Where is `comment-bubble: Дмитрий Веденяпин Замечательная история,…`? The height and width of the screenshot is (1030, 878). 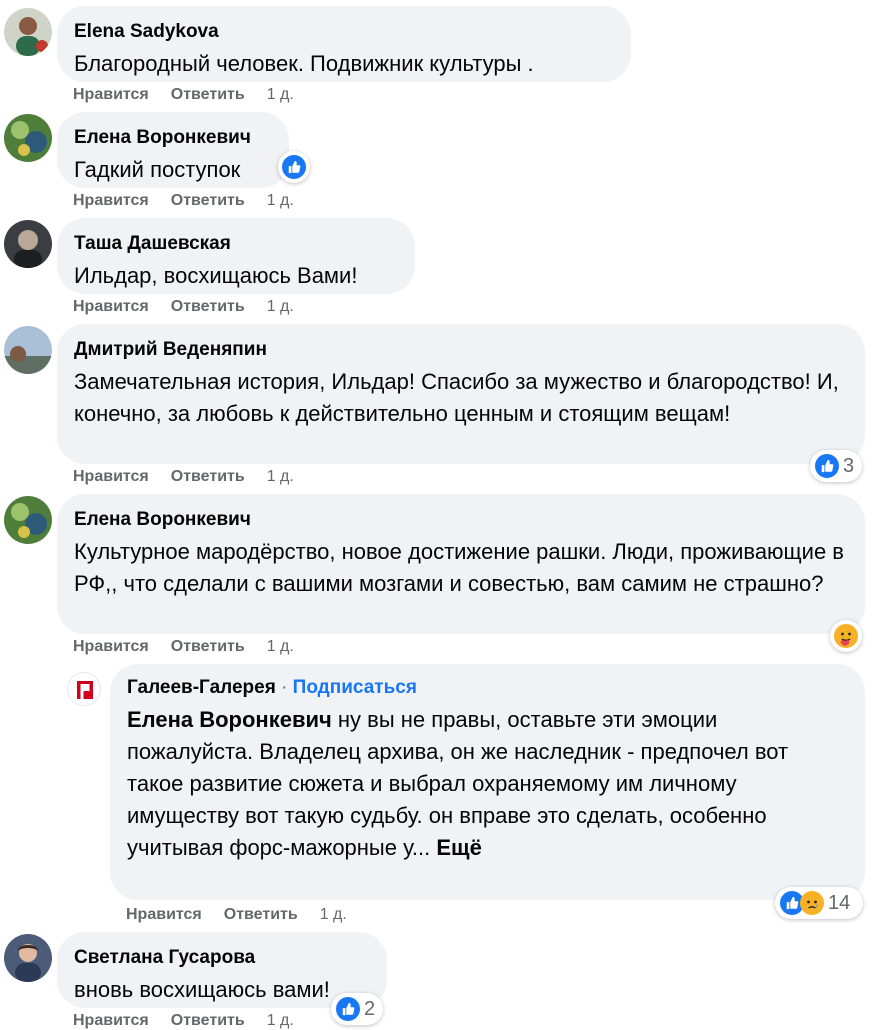 comment-bubble: Дмитрий Веденяпин Замечательная история,… is located at coordinates (461, 394).